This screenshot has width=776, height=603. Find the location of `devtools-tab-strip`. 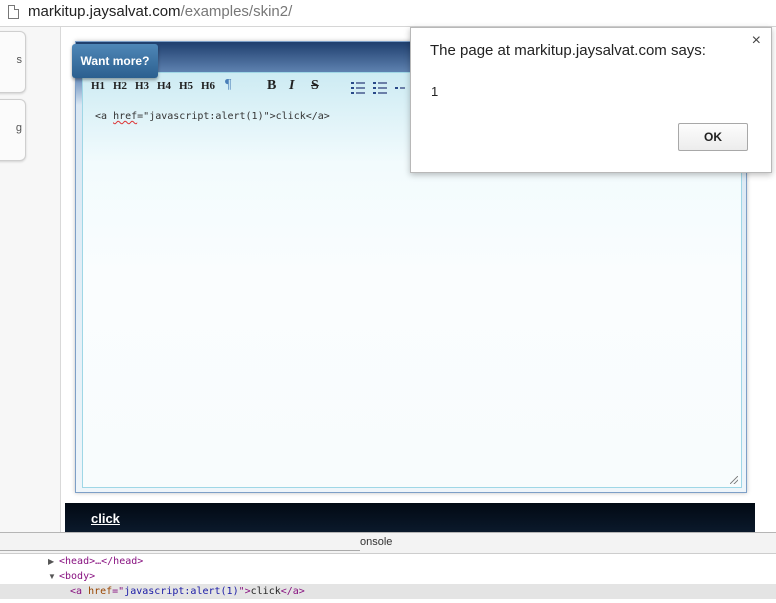

devtools-tab-strip is located at coordinates (180, 542).